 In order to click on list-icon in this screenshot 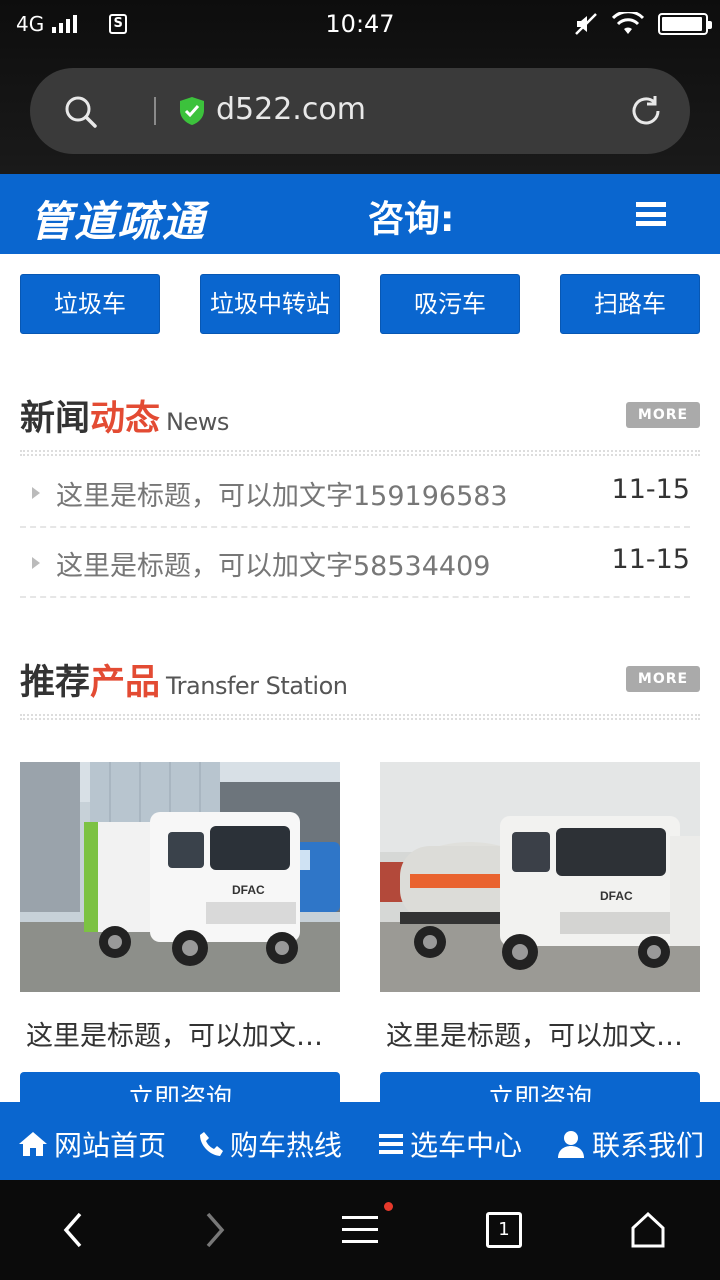, I will do `click(391, 1144)`.